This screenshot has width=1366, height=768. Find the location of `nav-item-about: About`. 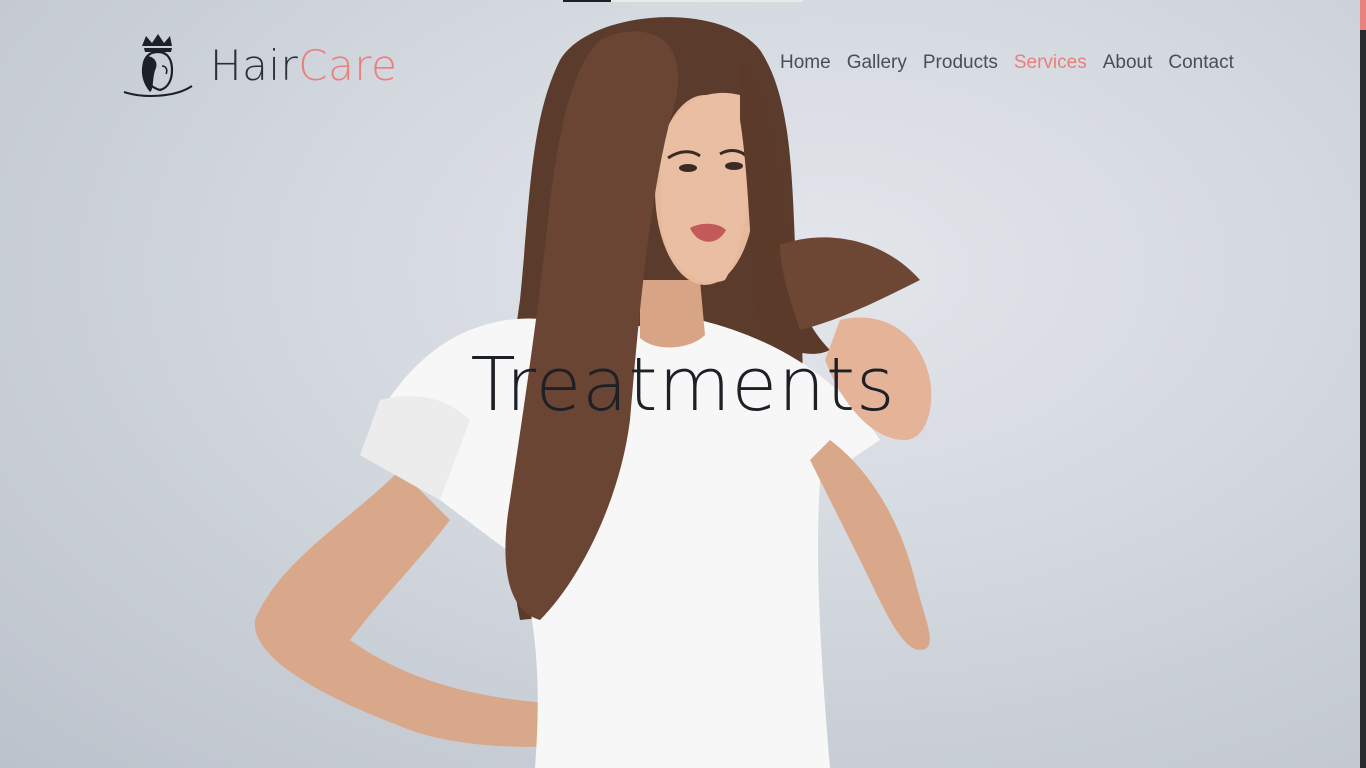

nav-item-about: About is located at coordinates (1128, 63).